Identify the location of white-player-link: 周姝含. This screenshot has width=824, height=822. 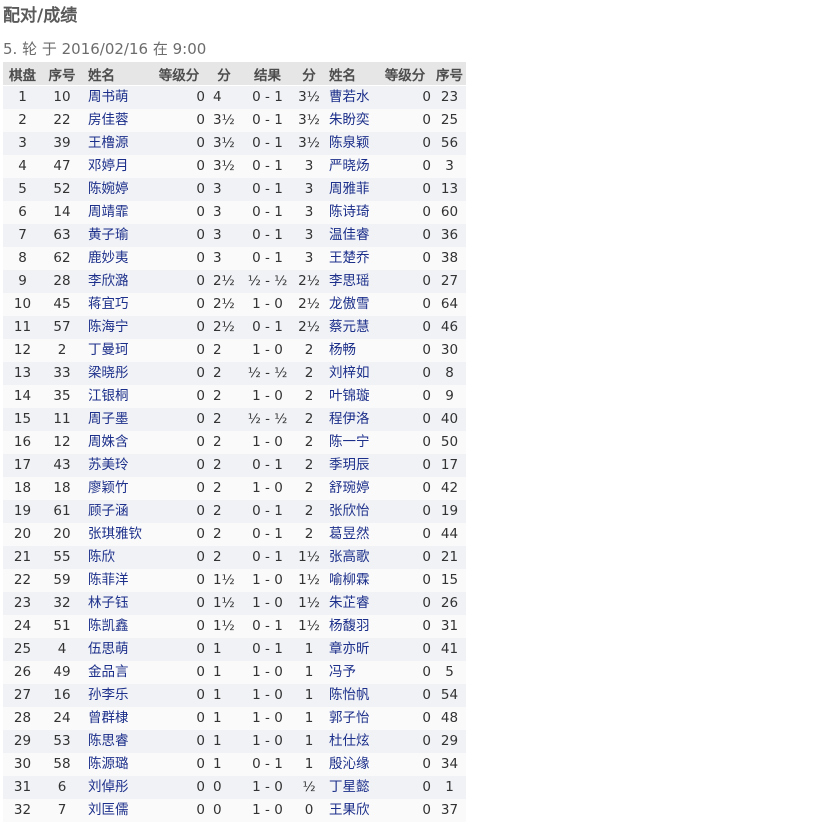
(108, 442).